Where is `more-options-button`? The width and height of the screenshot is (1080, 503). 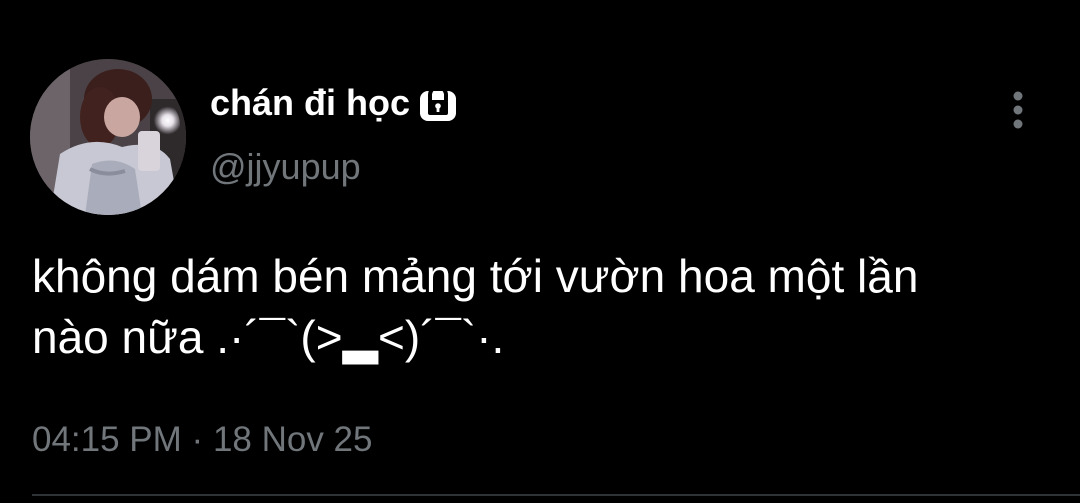
more-options-button is located at coordinates (1018, 110).